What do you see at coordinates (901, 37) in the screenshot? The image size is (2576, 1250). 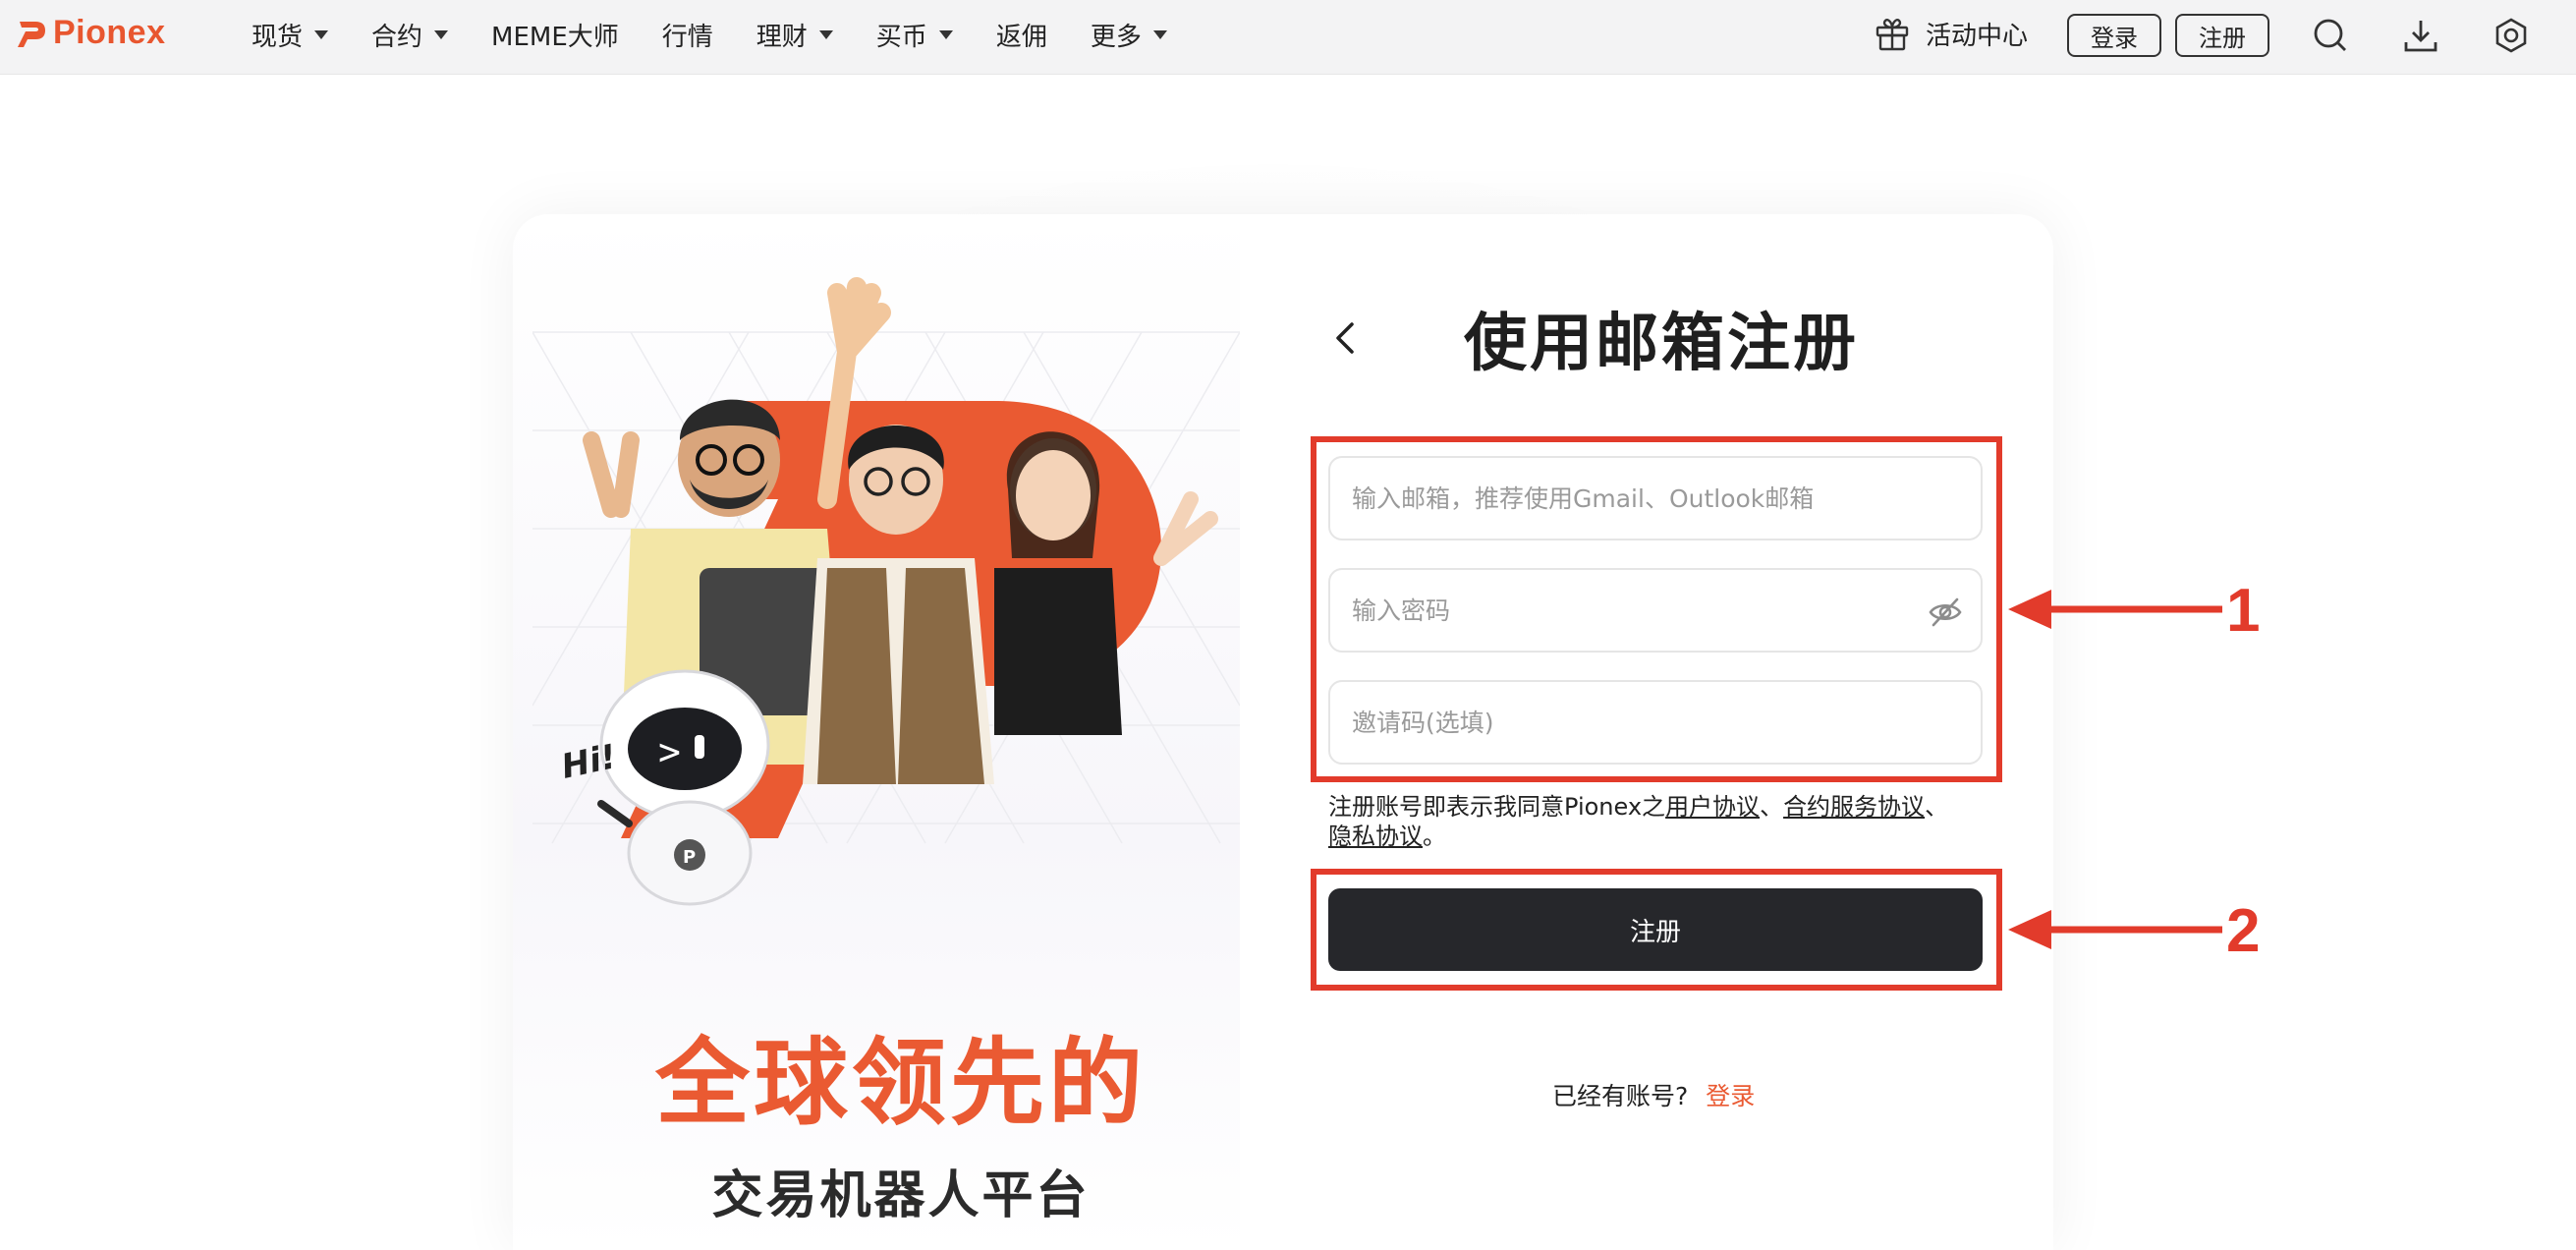 I see `menu-label: 买币` at bounding box center [901, 37].